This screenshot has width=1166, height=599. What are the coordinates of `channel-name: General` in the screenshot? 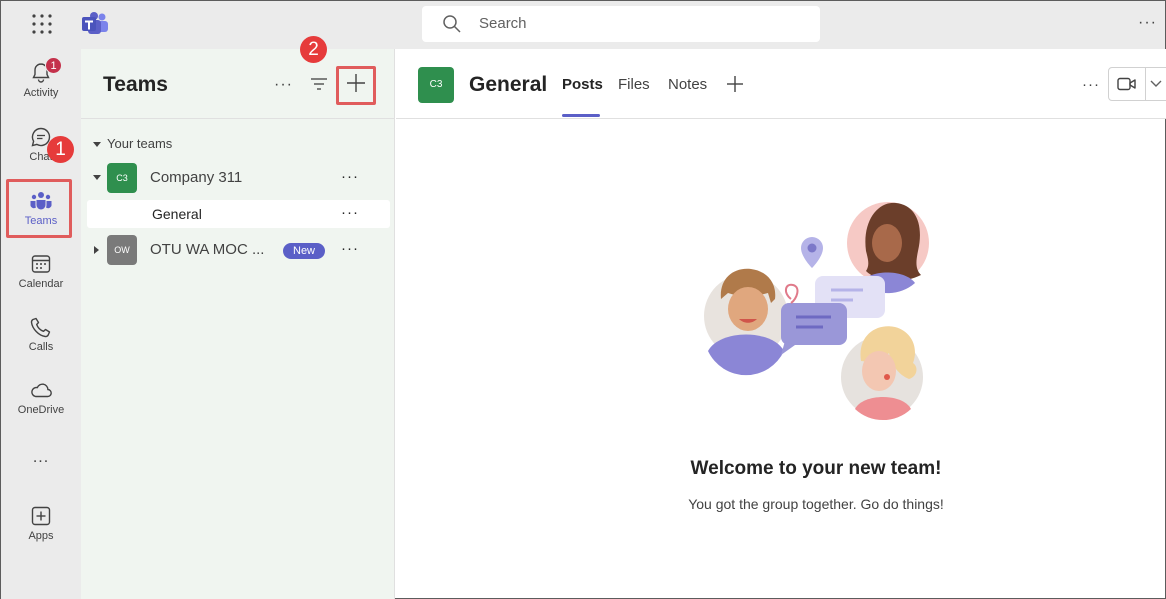 It's located at (177, 214).